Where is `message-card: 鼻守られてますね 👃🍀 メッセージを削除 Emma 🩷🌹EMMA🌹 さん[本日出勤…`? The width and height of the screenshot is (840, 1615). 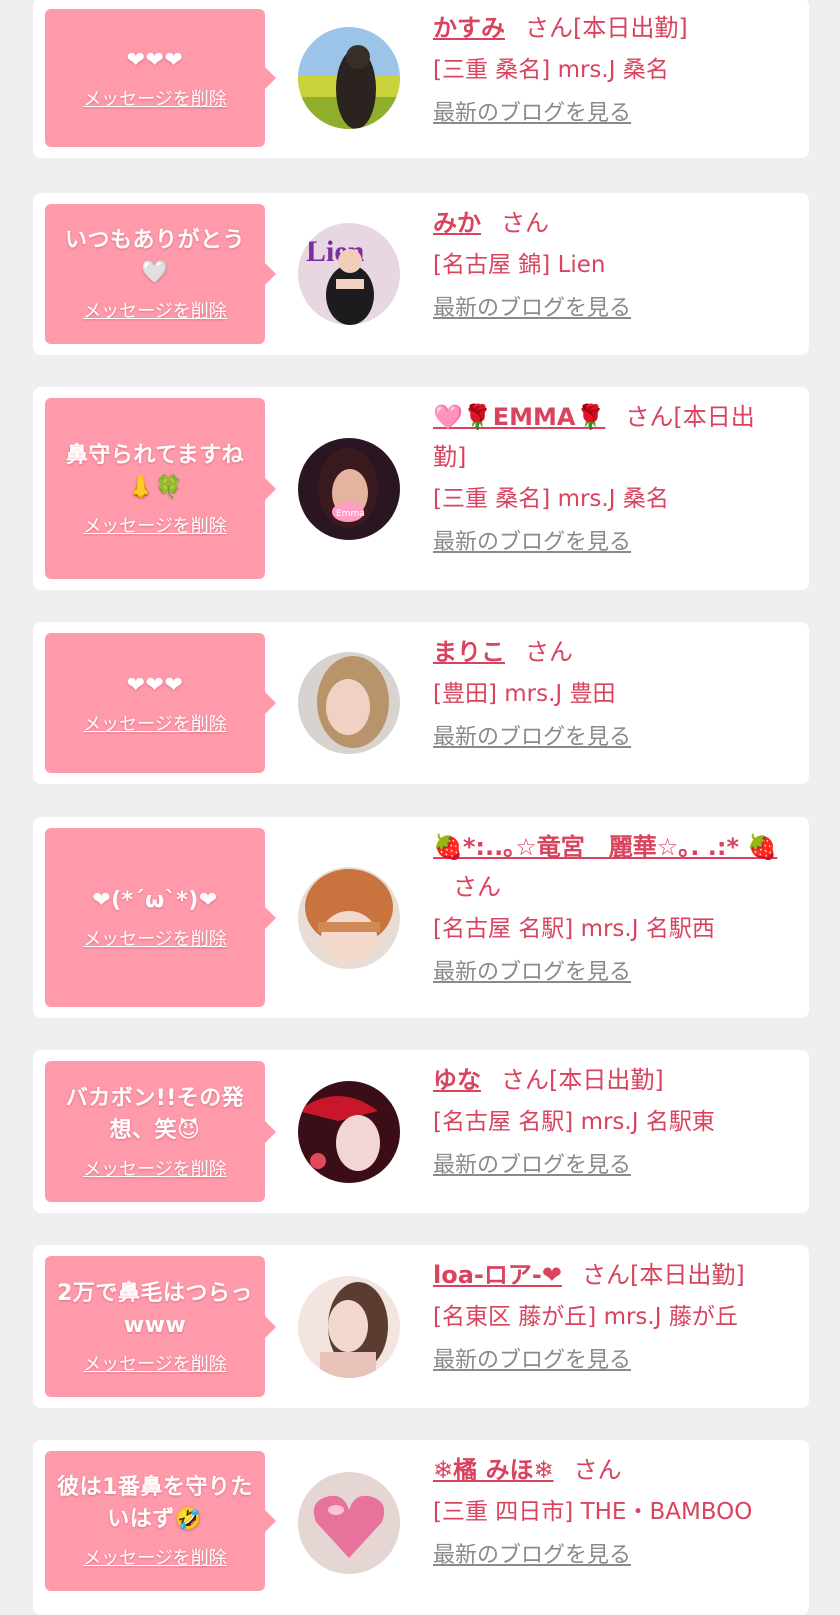
message-card: 鼻守られてますね 👃🍀 メッセージを削除 Emma 🩷🌹EMMA🌹 さん[本日出勤… is located at coordinates (421, 488).